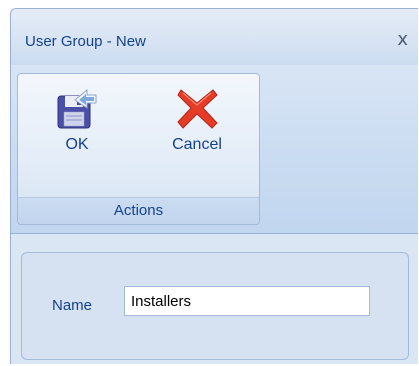 This screenshot has width=419, height=366. What do you see at coordinates (138, 210) in the screenshot?
I see `ribbon-group-label: Actions` at bounding box center [138, 210].